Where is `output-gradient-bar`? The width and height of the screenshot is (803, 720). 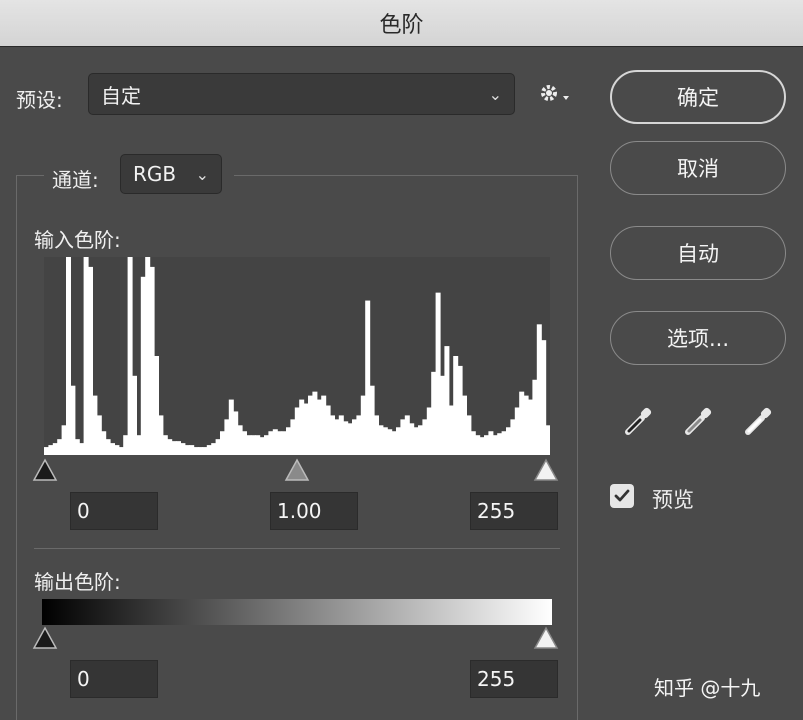
output-gradient-bar is located at coordinates (297, 612).